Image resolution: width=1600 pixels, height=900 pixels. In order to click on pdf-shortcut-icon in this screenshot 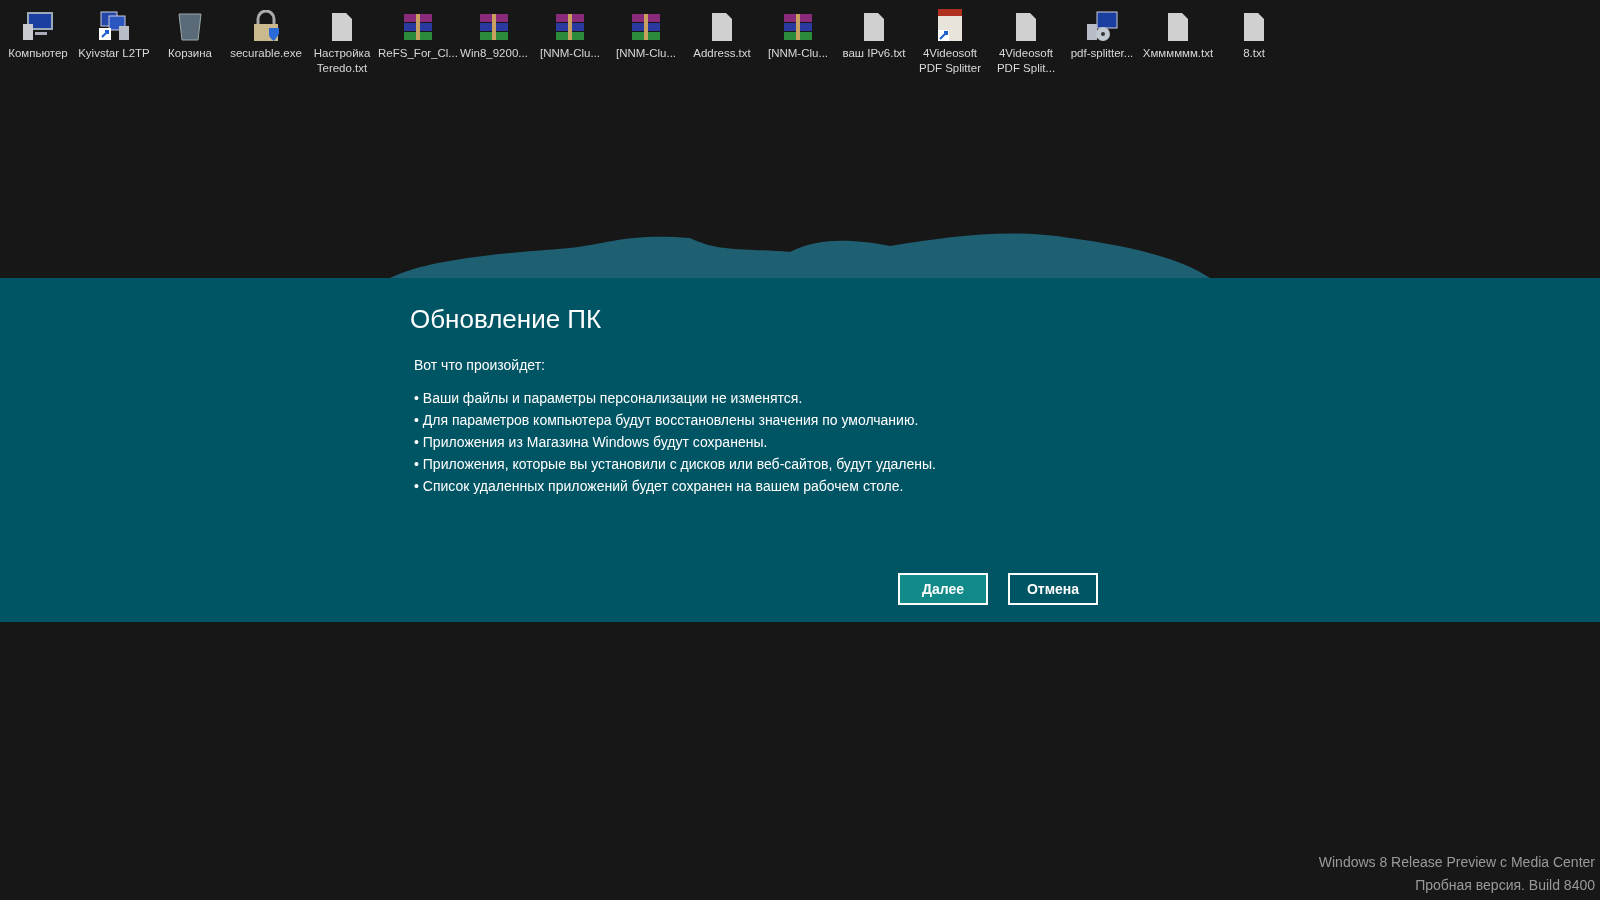, I will do `click(950, 25)`.